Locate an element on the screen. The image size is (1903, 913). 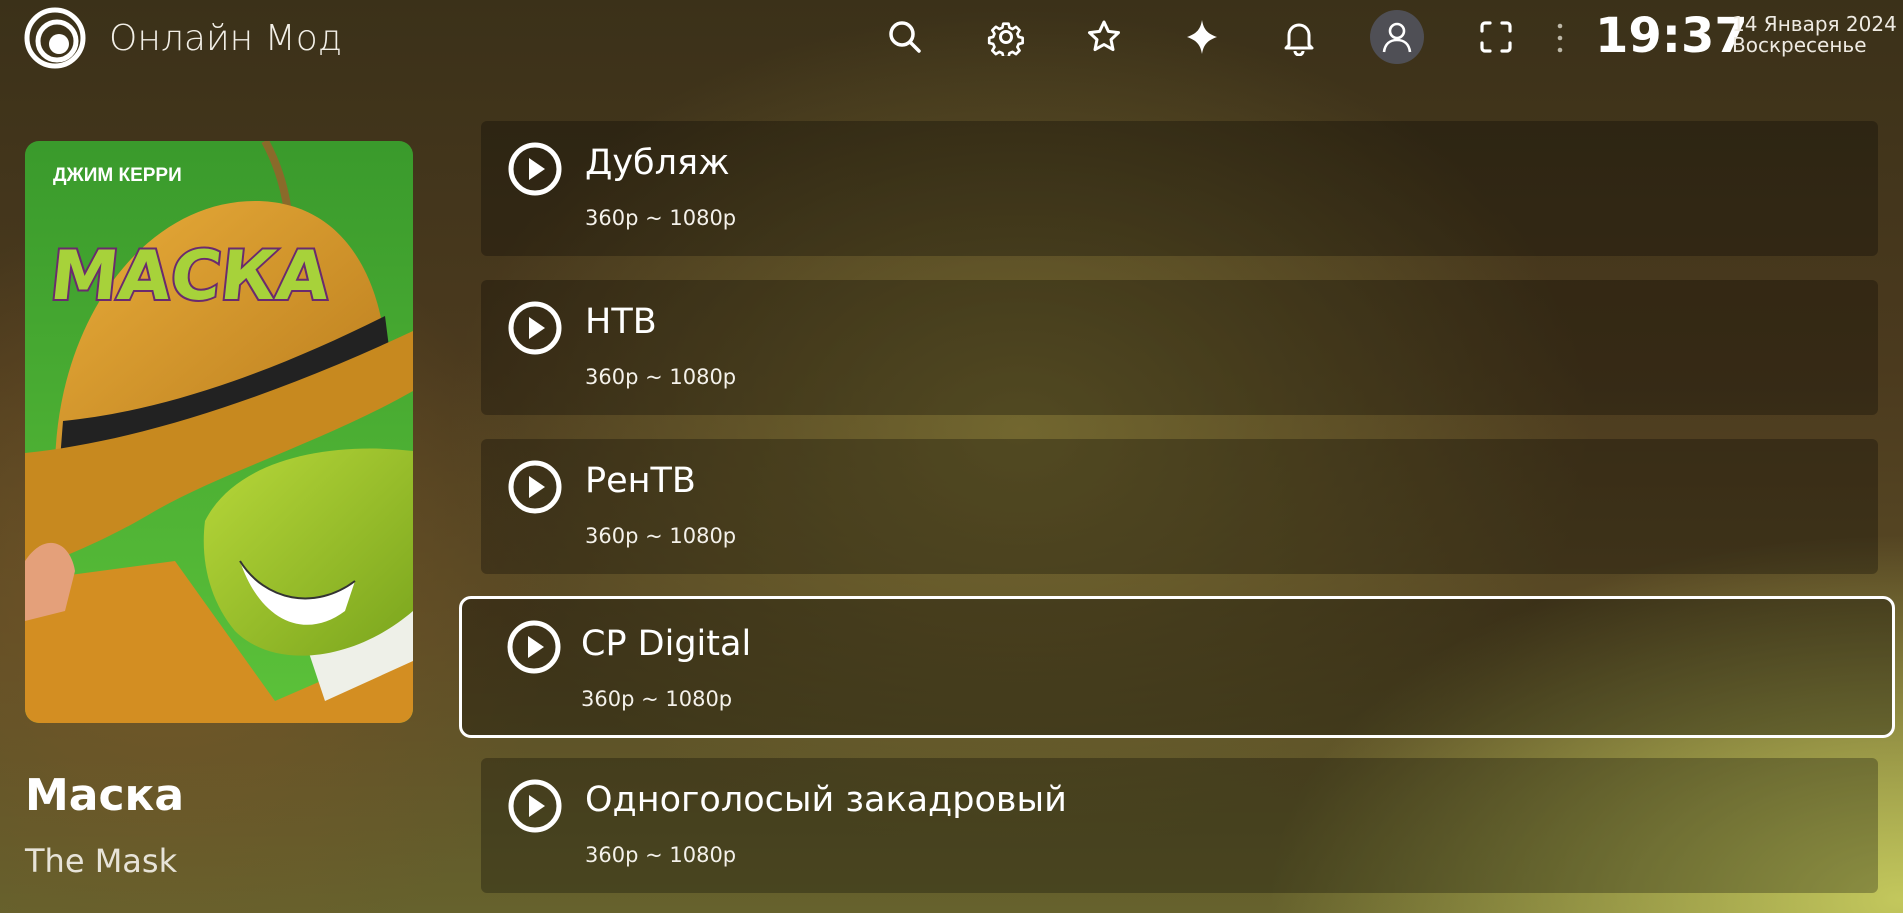
fullscreen-button is located at coordinates (1496, 37).